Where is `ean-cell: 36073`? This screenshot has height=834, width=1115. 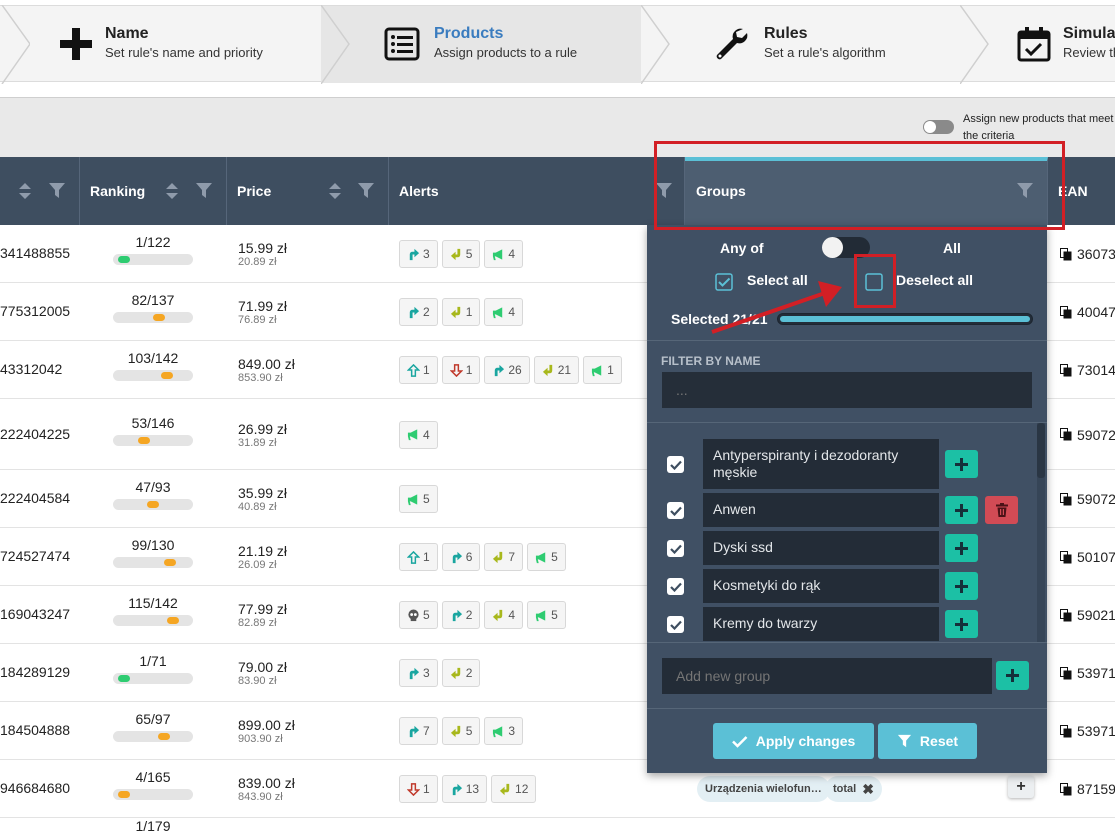
ean-cell: 36073 is located at coordinates (1087, 254).